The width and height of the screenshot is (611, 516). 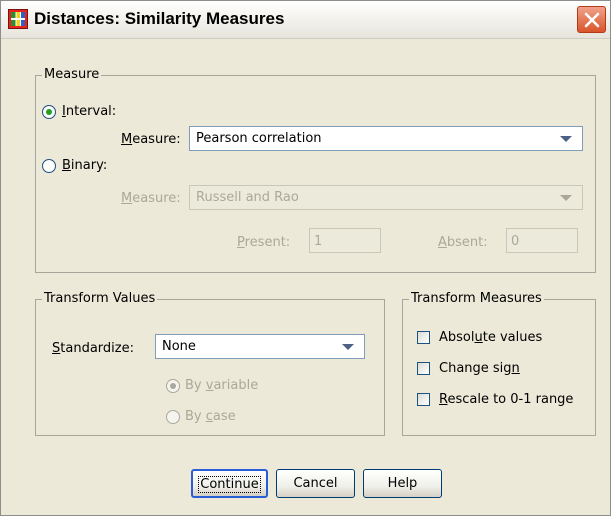 I want to click on interval-measure-label: Measure:, so click(x=151, y=139).